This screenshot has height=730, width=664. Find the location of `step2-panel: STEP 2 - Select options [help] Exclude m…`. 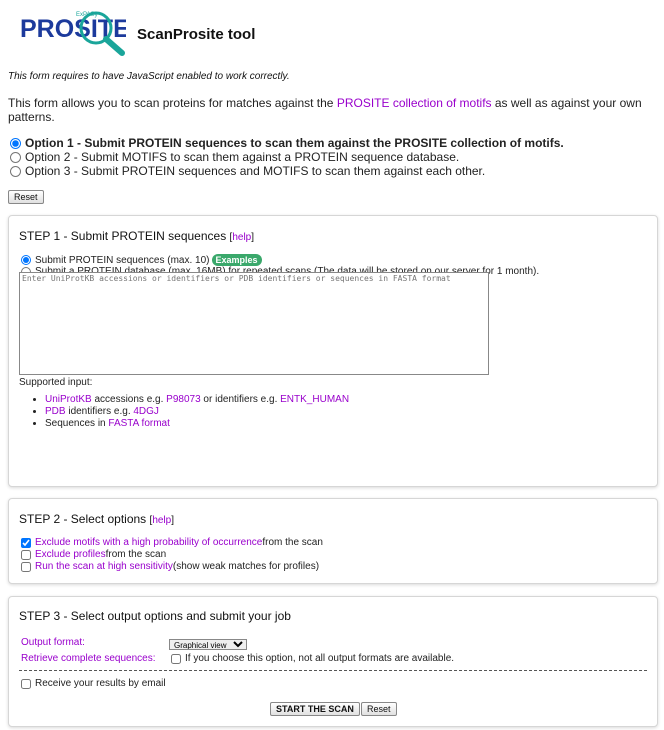

step2-panel: STEP 2 - Select options [help] Exclude m… is located at coordinates (333, 541).